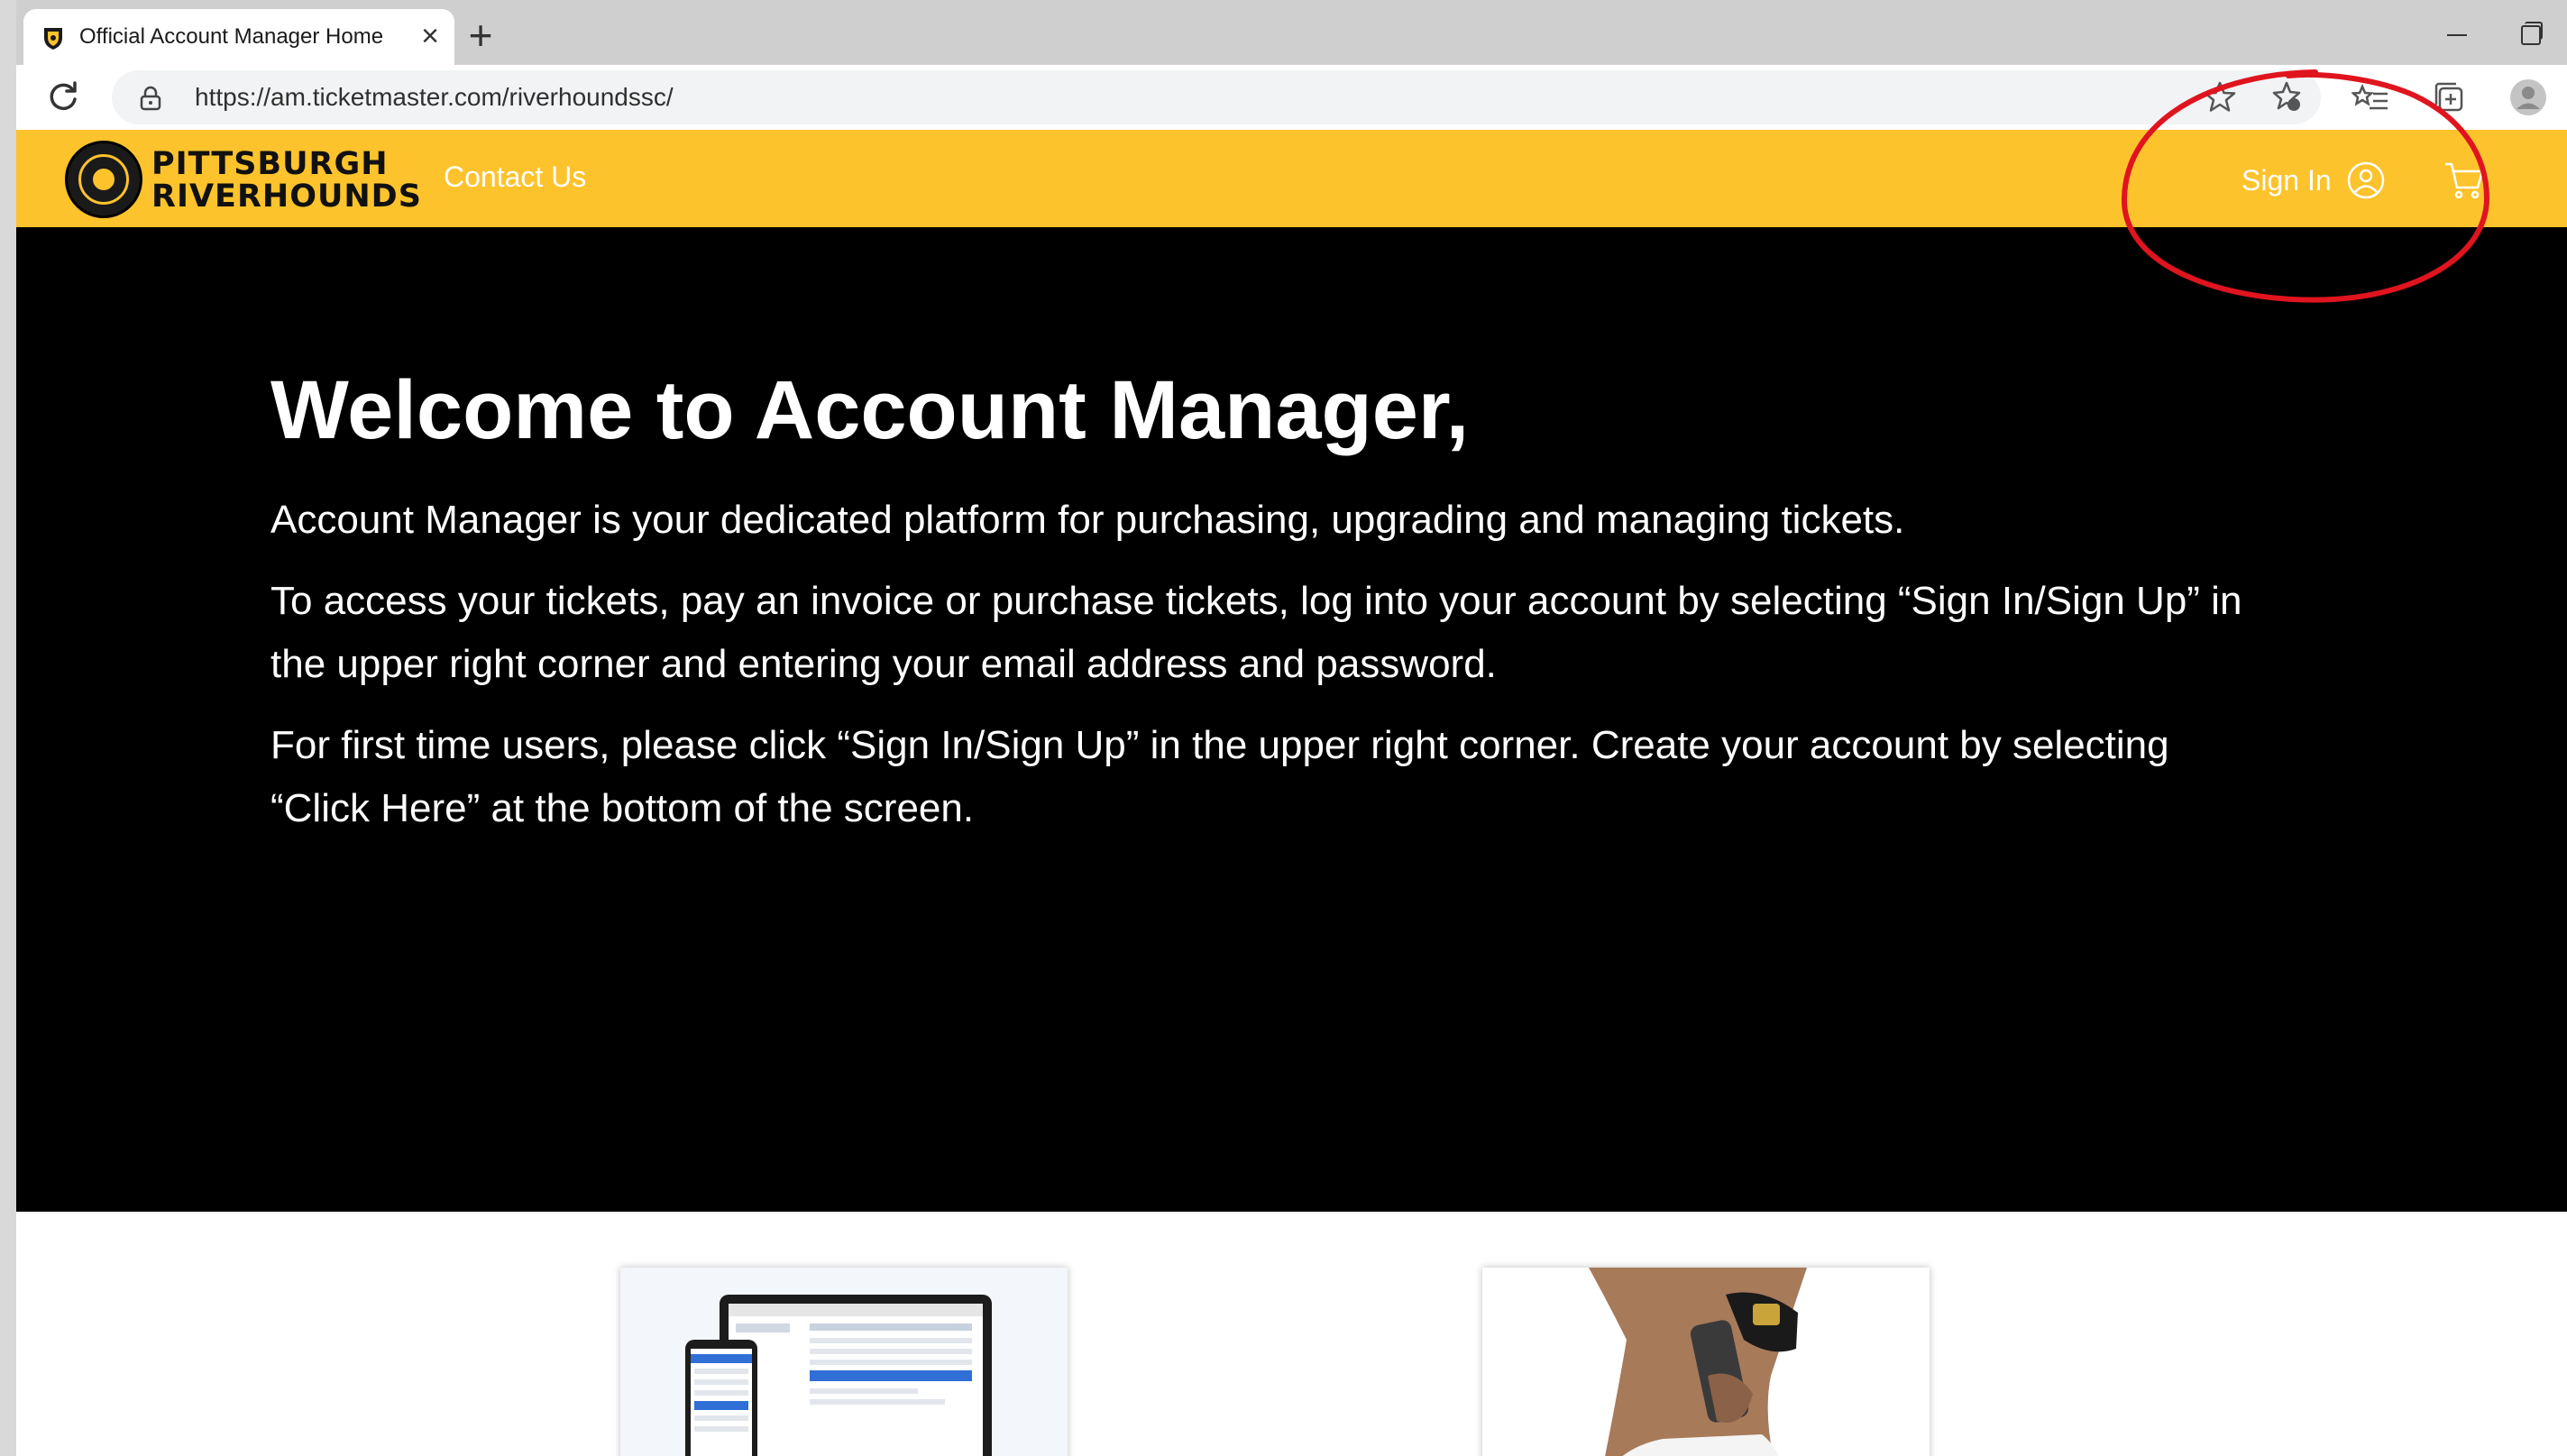 Image resolution: width=2567 pixels, height=1456 pixels. What do you see at coordinates (2287, 180) in the screenshot?
I see `sign-in-label: Sign In` at bounding box center [2287, 180].